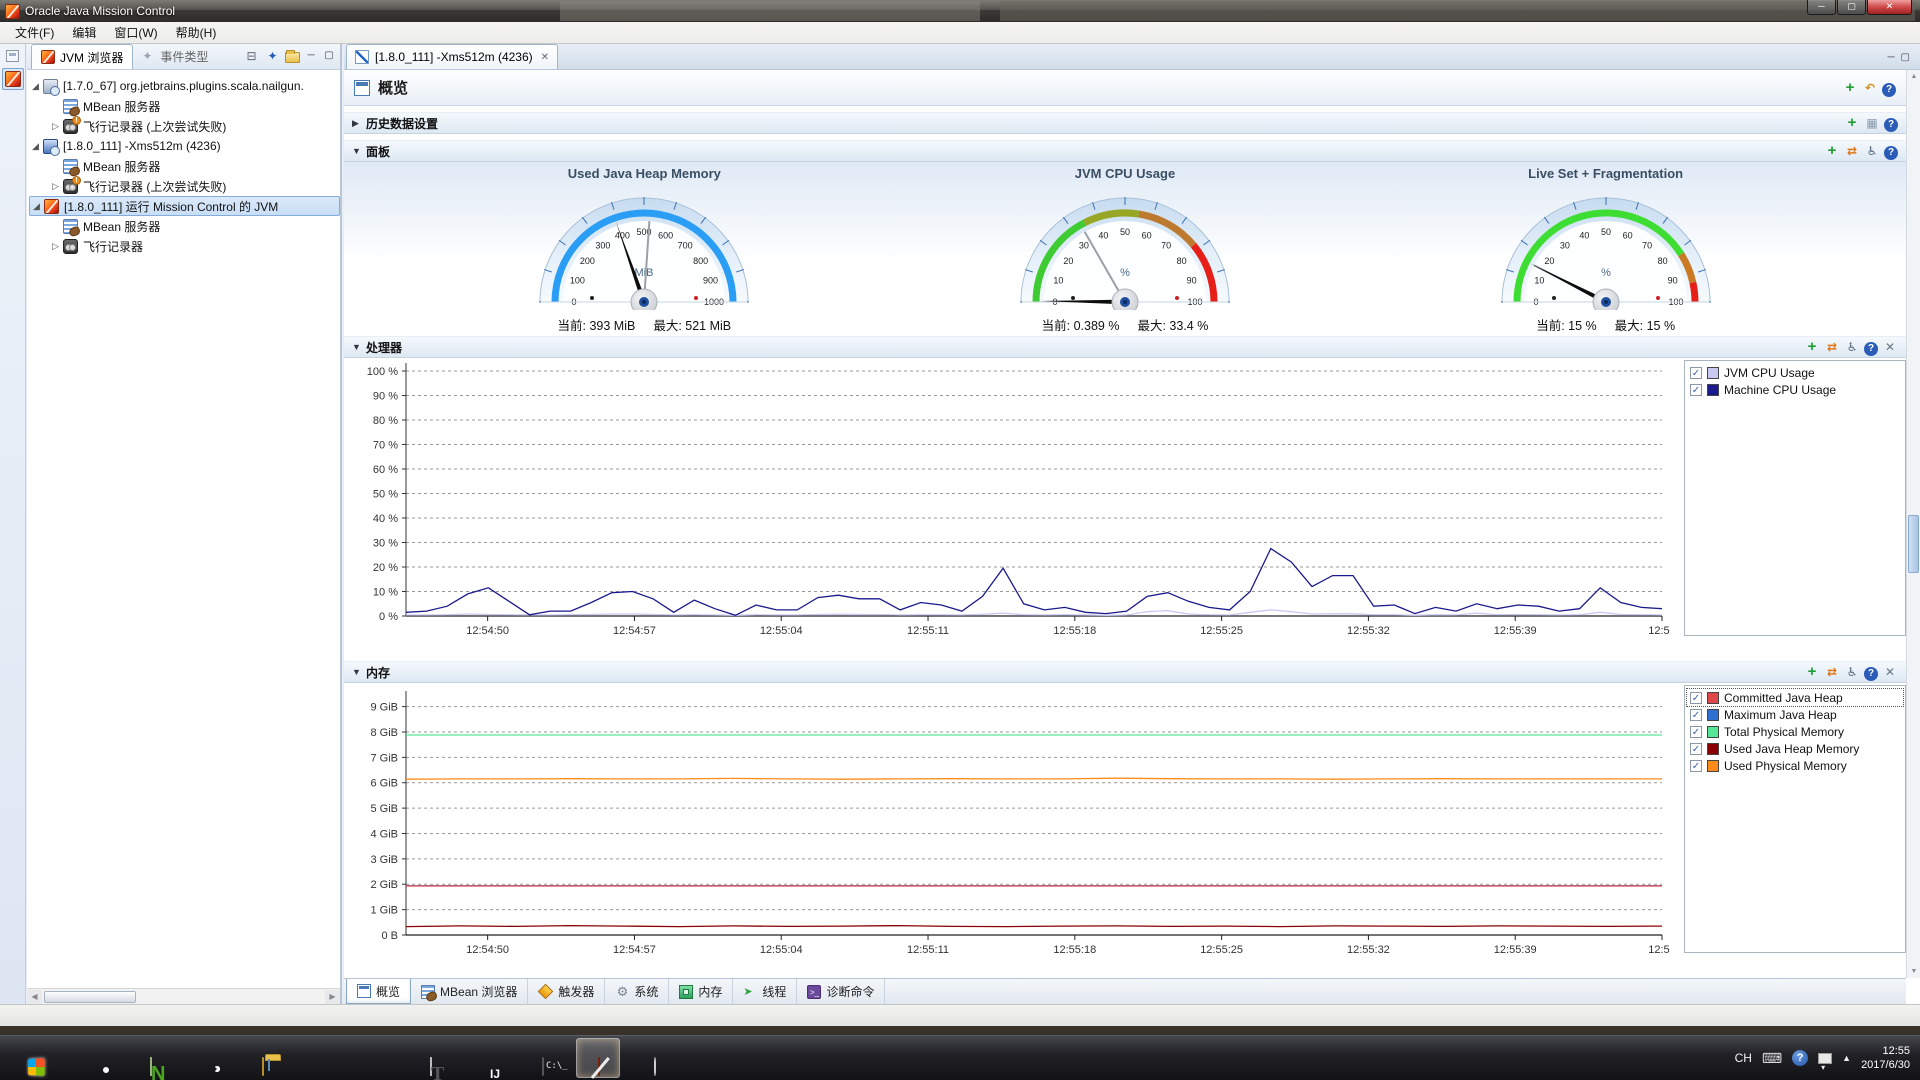 This screenshot has width=1920, height=1080. Describe the element at coordinates (1914, 76) in the screenshot. I see `scroll-up-arrow: ▲` at that location.